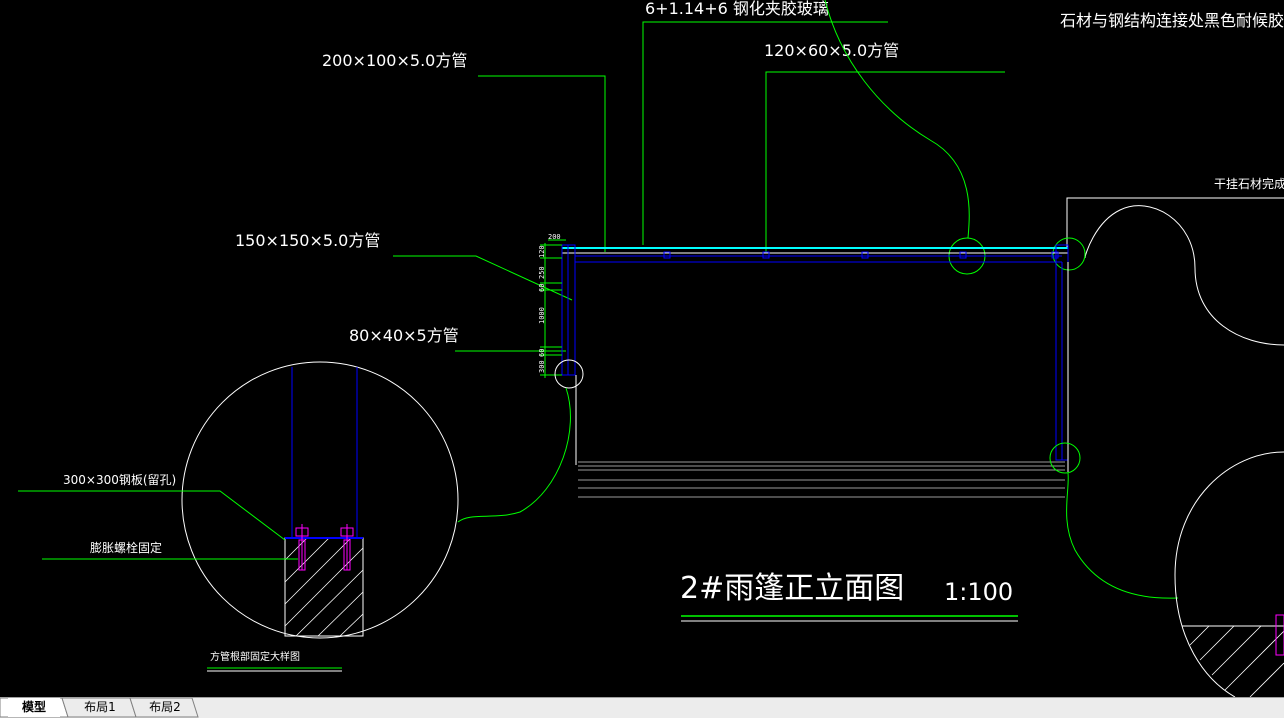 The image size is (1284, 718). Describe the element at coordinates (978, 592) in the screenshot. I see `scale-label: 1:100` at that location.